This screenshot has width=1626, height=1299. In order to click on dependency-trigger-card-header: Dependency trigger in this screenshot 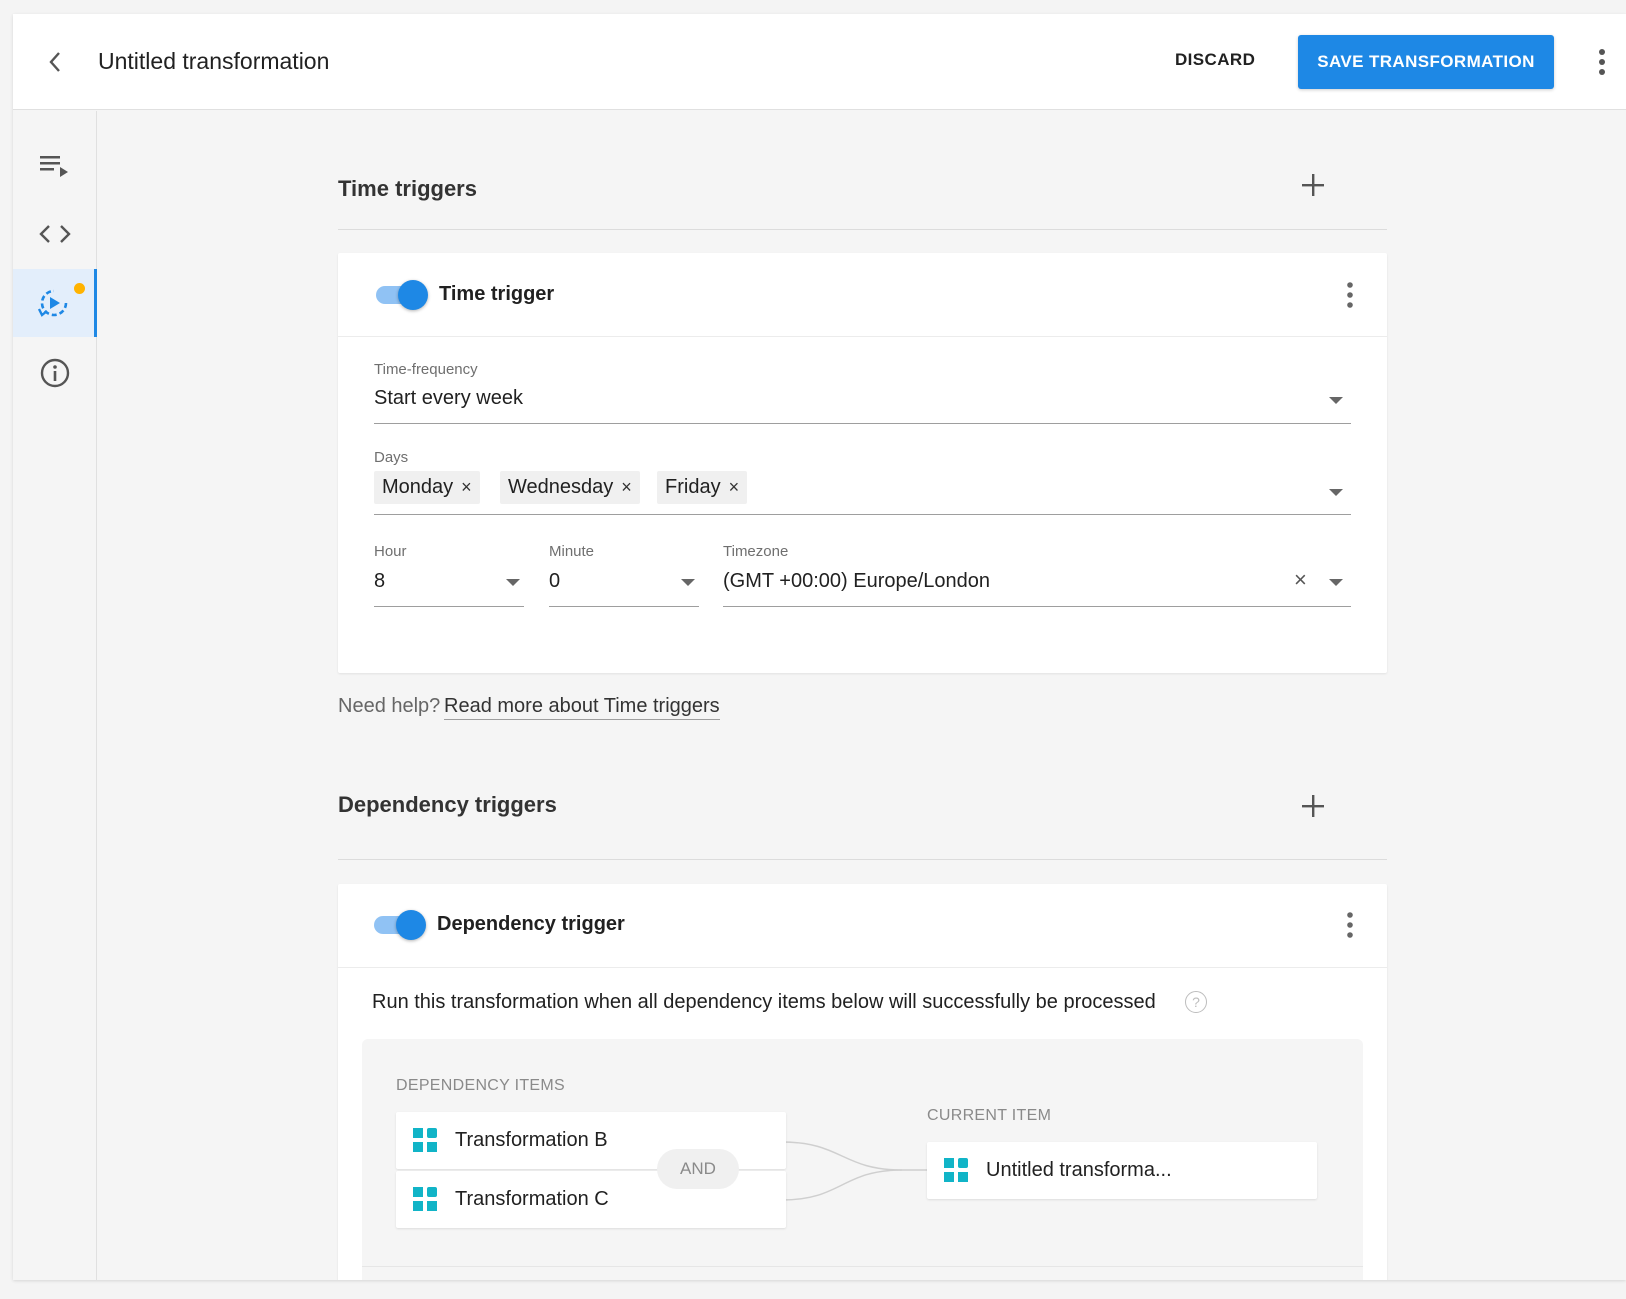, I will do `click(862, 926)`.